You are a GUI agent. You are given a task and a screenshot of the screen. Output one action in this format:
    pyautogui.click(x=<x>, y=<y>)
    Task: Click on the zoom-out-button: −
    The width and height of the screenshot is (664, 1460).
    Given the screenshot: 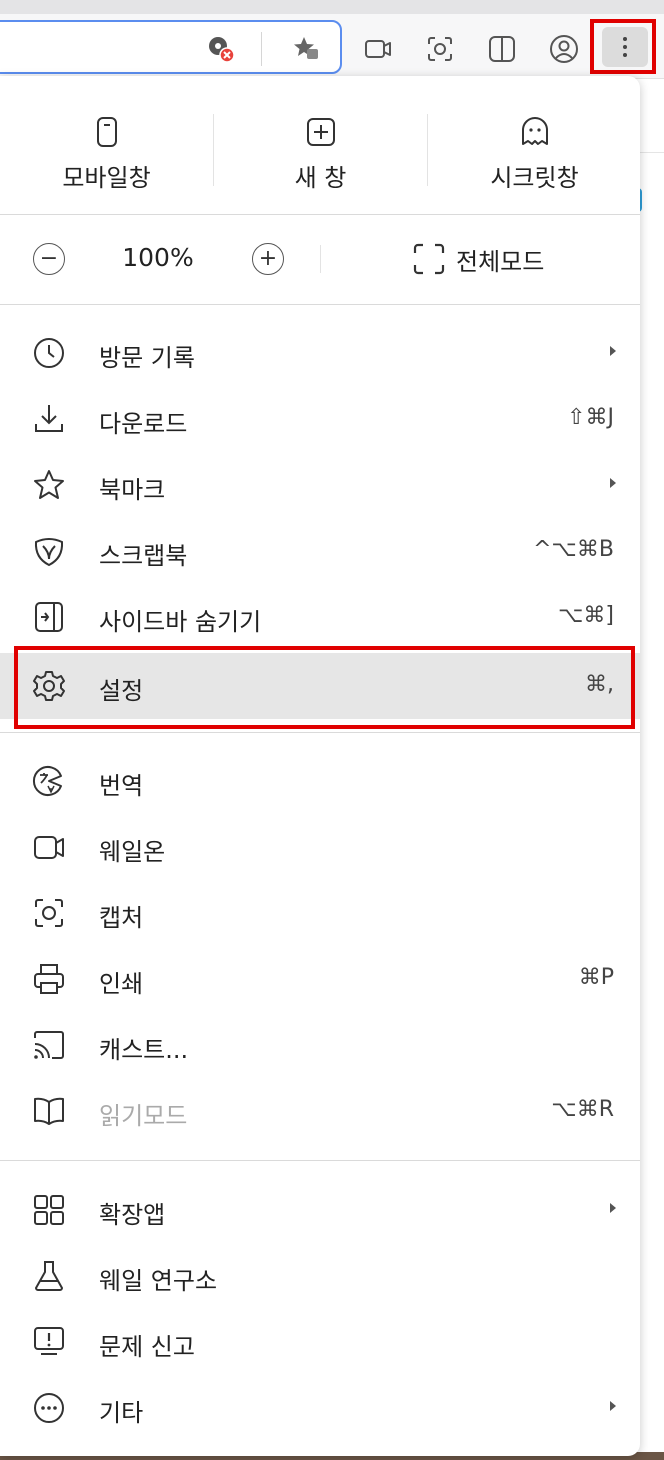 What is the action you would take?
    pyautogui.click(x=49, y=259)
    